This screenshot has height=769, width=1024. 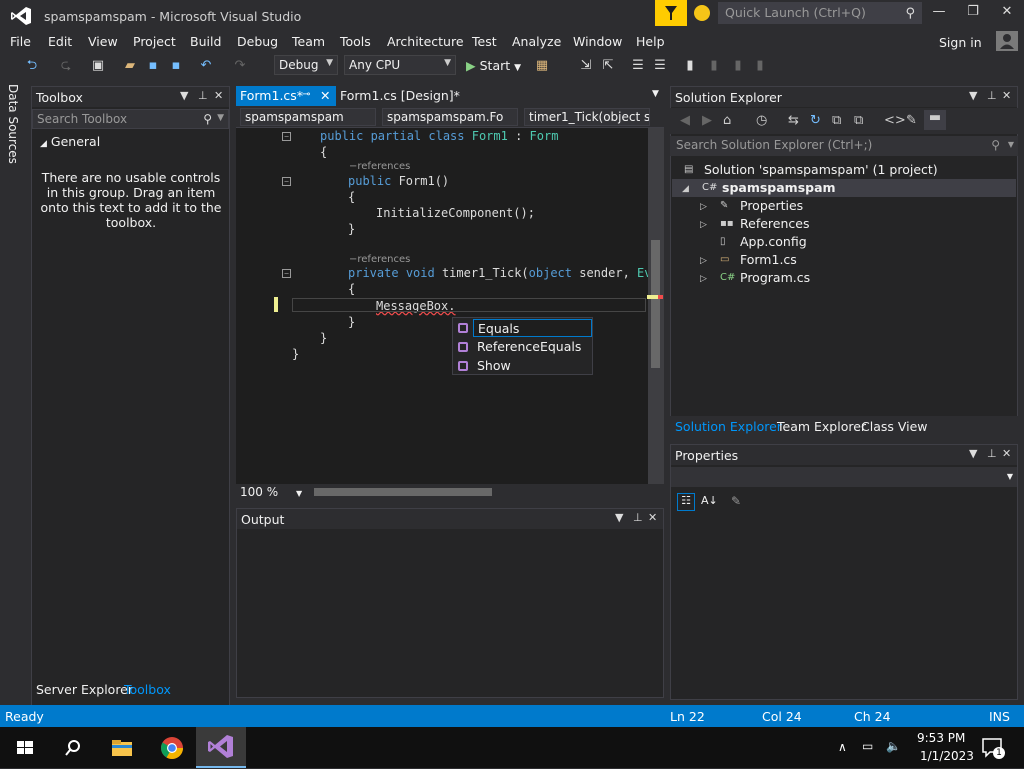 I want to click on scroll-thumb, so click(x=655, y=304).